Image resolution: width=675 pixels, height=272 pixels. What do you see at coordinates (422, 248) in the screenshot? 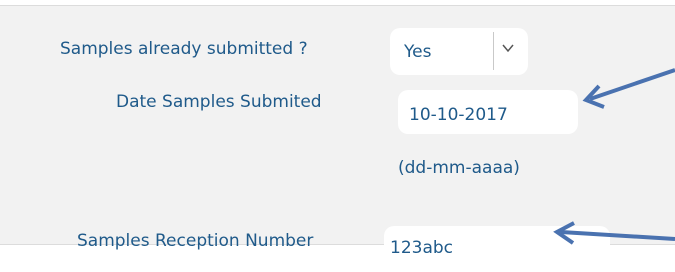
I see `reception-number-value: 123abc` at bounding box center [422, 248].